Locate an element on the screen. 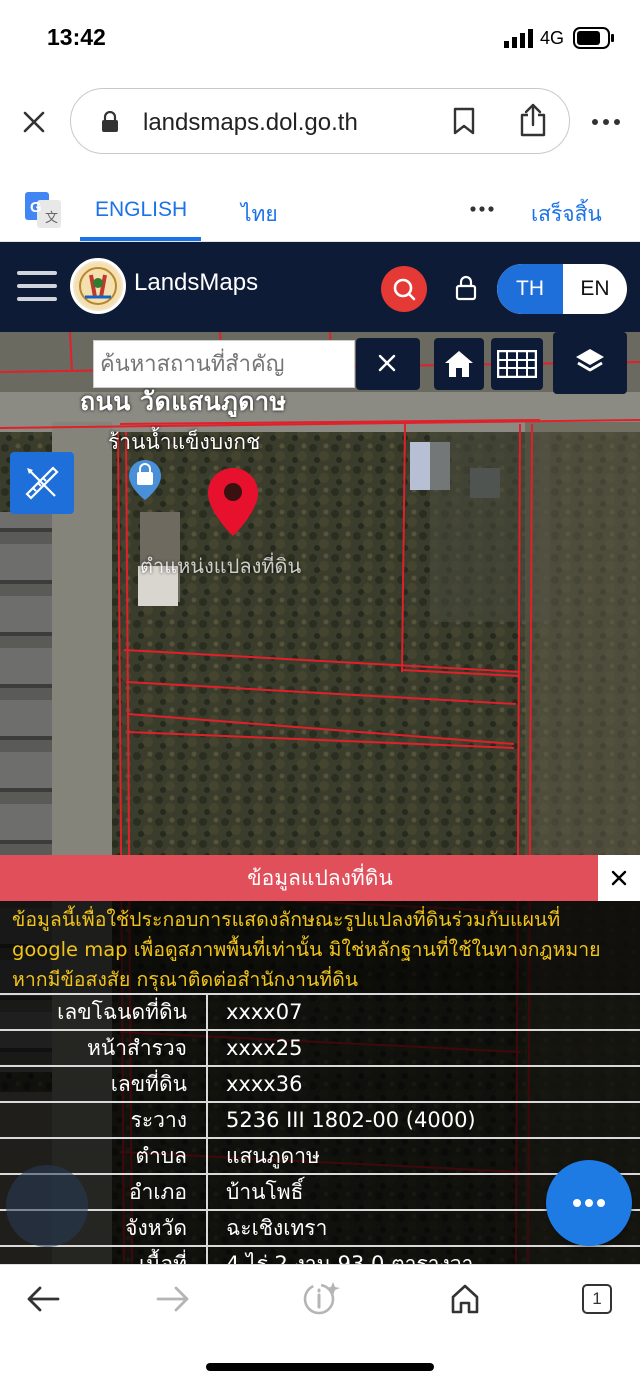 The width and height of the screenshot is (640, 1384). layers-button is located at coordinates (590, 363).